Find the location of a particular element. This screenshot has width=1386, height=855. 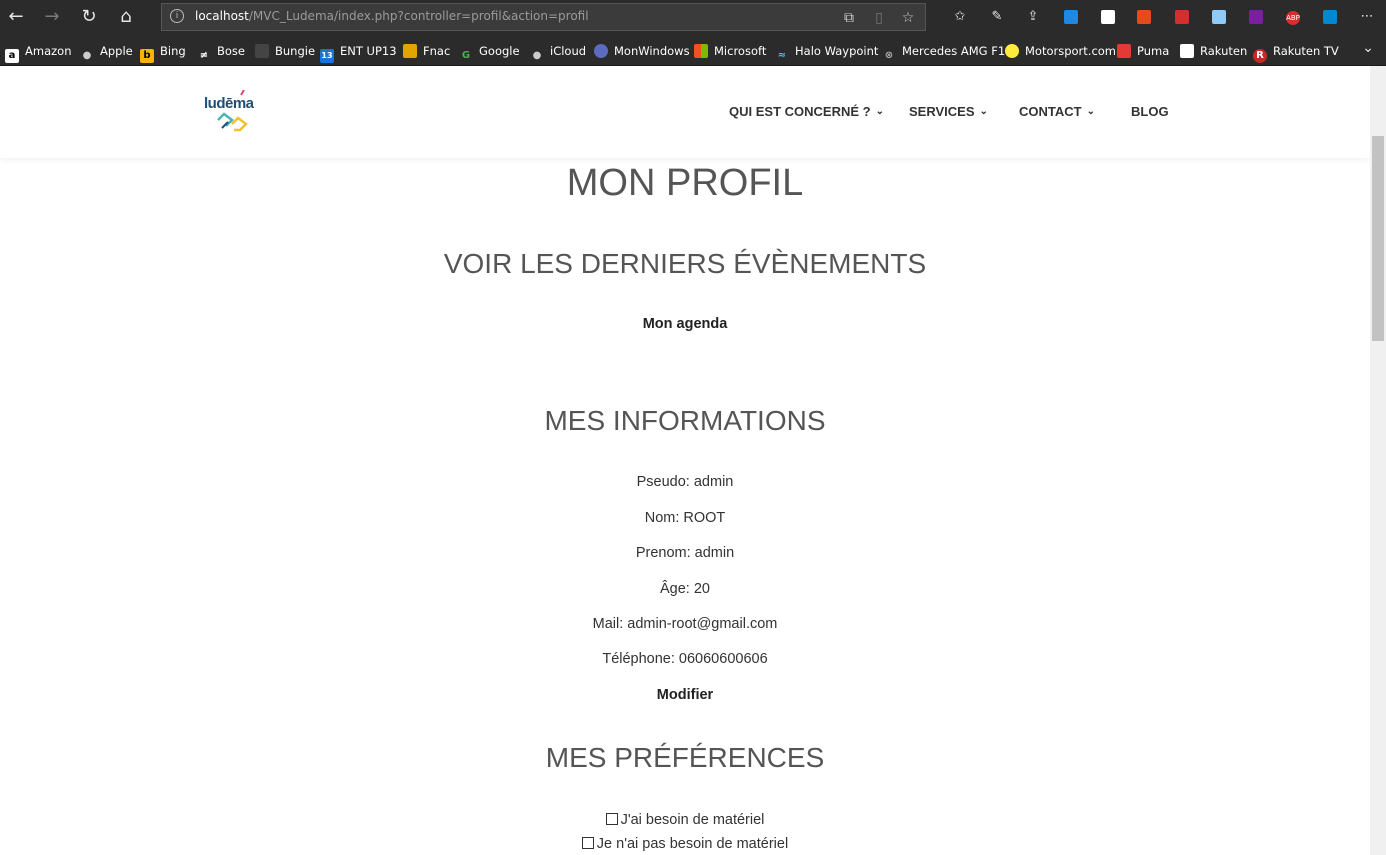

menu-blog: BLOG is located at coordinates (1150, 111).